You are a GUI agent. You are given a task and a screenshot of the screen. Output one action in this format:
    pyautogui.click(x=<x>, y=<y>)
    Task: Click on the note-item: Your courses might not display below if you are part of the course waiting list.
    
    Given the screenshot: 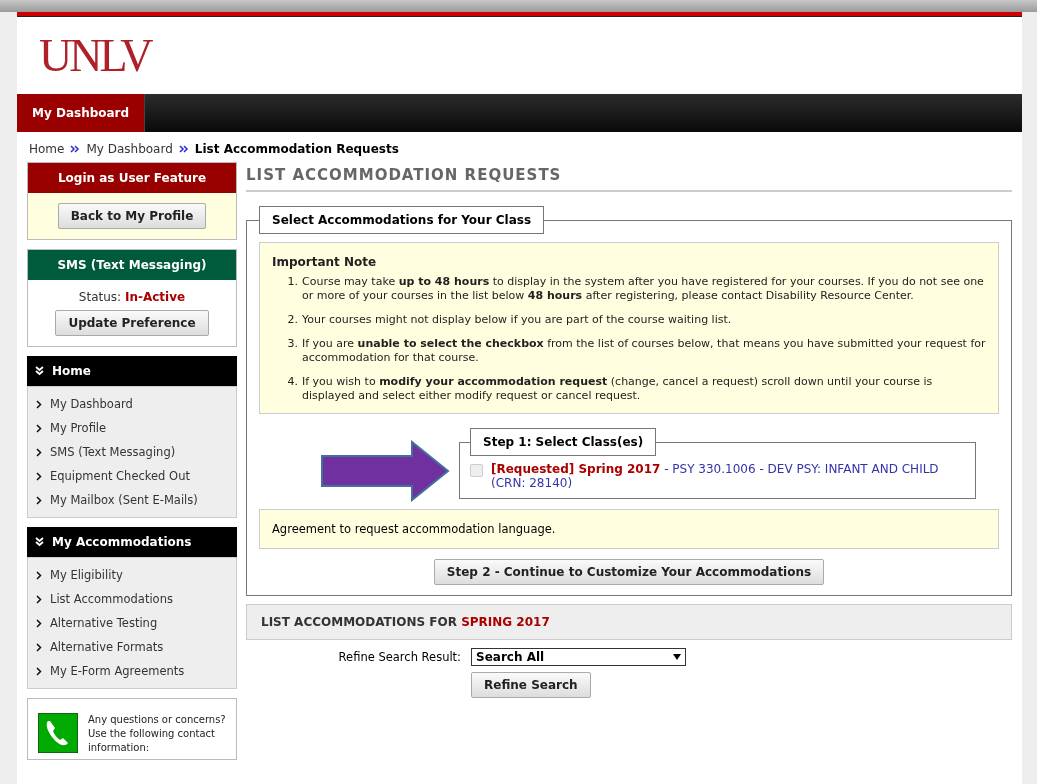 What is the action you would take?
    pyautogui.click(x=517, y=320)
    